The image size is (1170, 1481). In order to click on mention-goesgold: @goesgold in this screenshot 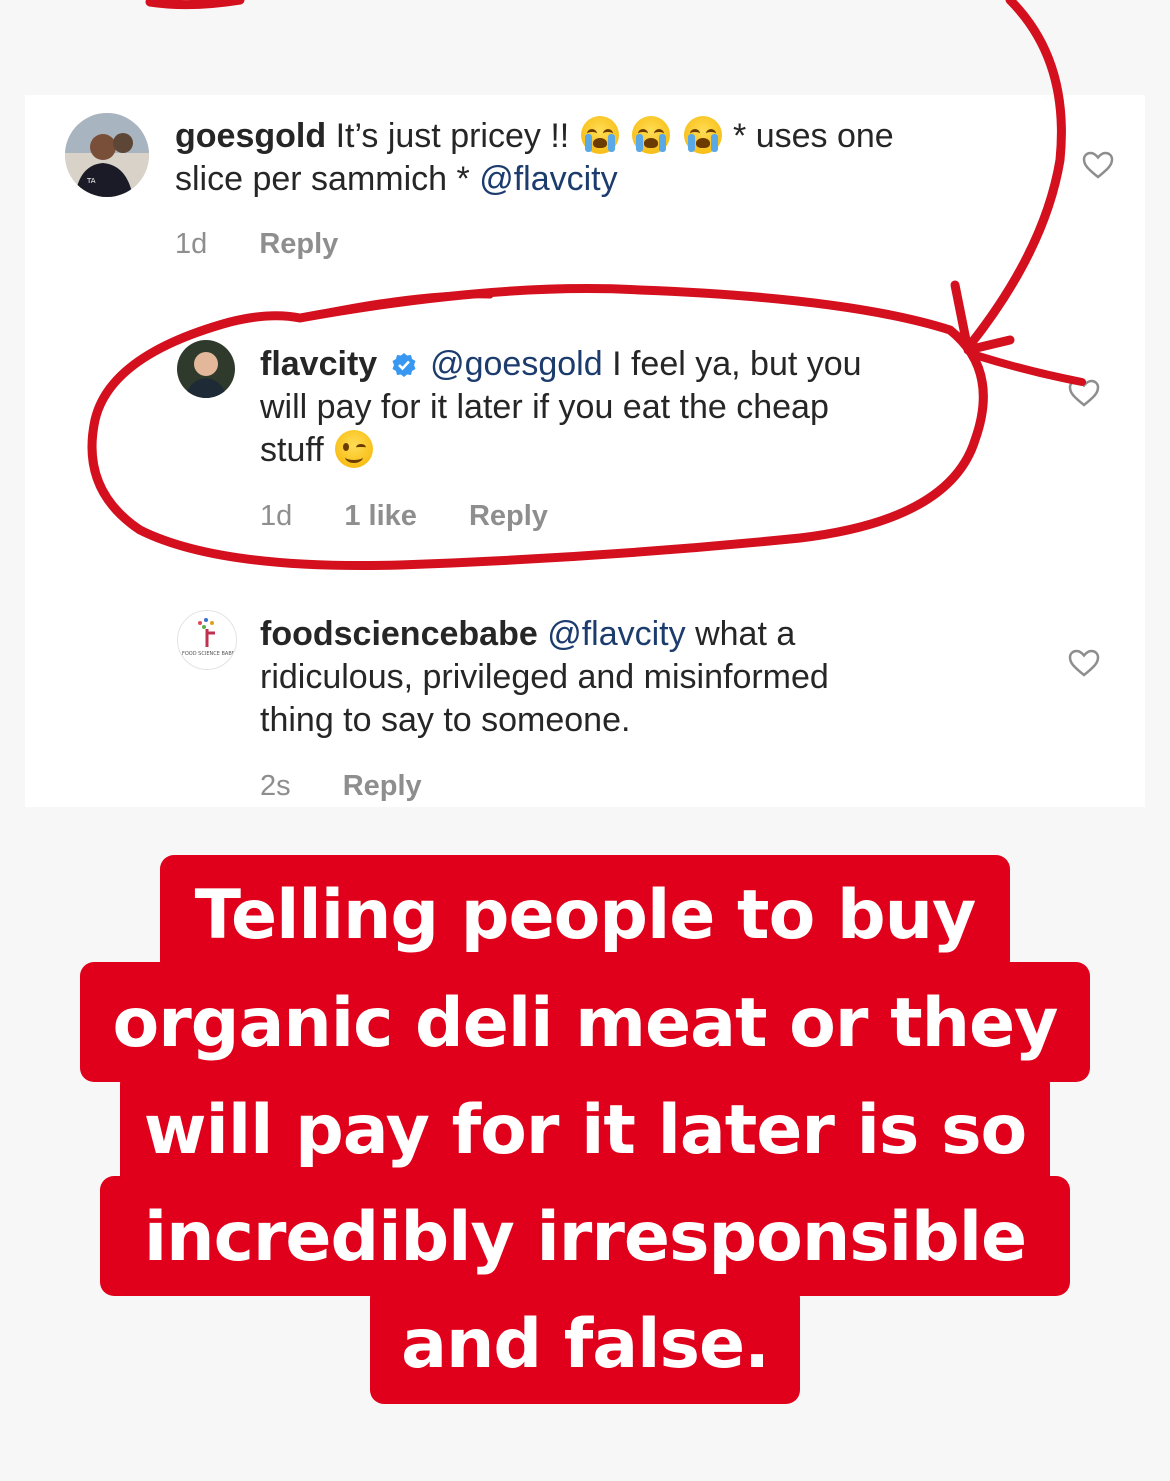, I will do `click(516, 364)`.